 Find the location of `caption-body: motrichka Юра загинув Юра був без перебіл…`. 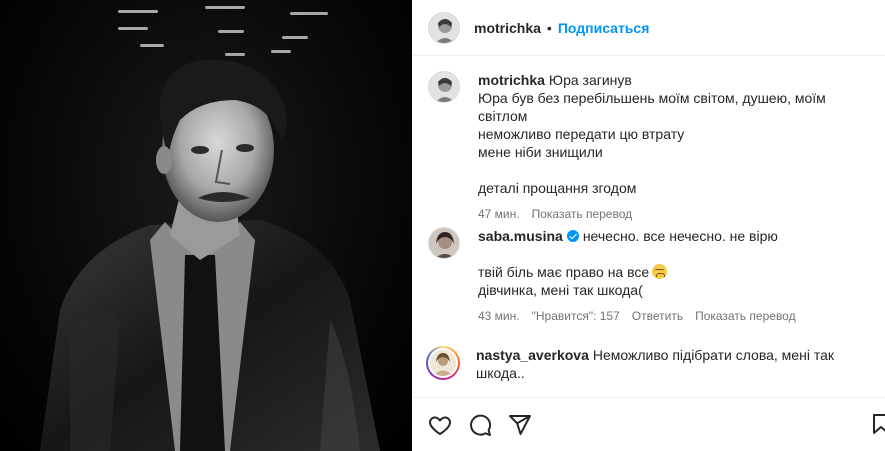

caption-body: motrichka Юра загинув Юра був без перебіл… is located at coordinates (673, 147).